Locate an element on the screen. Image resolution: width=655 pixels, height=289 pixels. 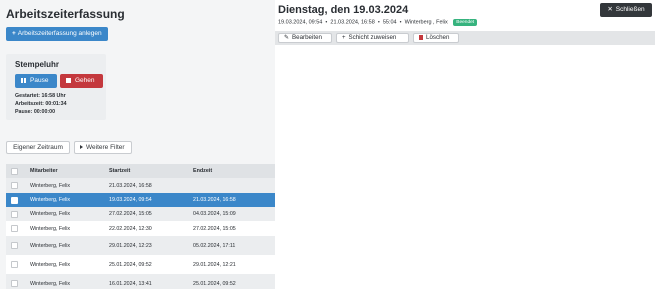
cell-start: 29.01.2024, 12:23 is located at coordinates (130, 246).